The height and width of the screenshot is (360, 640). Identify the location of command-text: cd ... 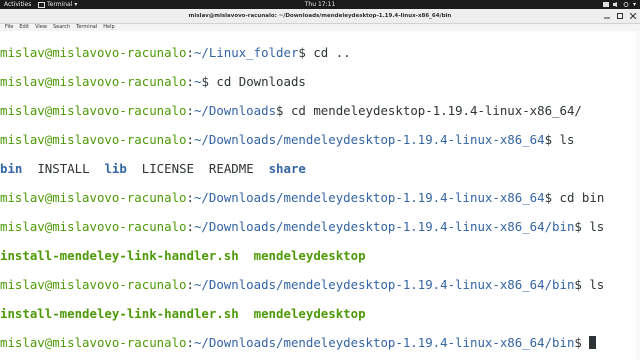
(328, 52).